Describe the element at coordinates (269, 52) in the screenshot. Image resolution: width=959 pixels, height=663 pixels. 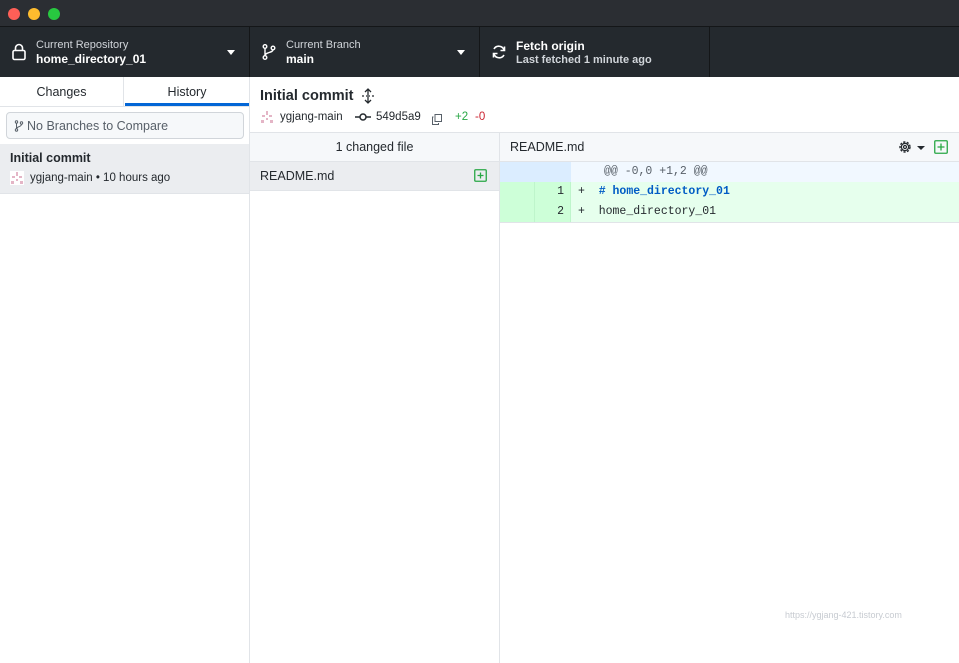
I see `branch-icon` at that location.